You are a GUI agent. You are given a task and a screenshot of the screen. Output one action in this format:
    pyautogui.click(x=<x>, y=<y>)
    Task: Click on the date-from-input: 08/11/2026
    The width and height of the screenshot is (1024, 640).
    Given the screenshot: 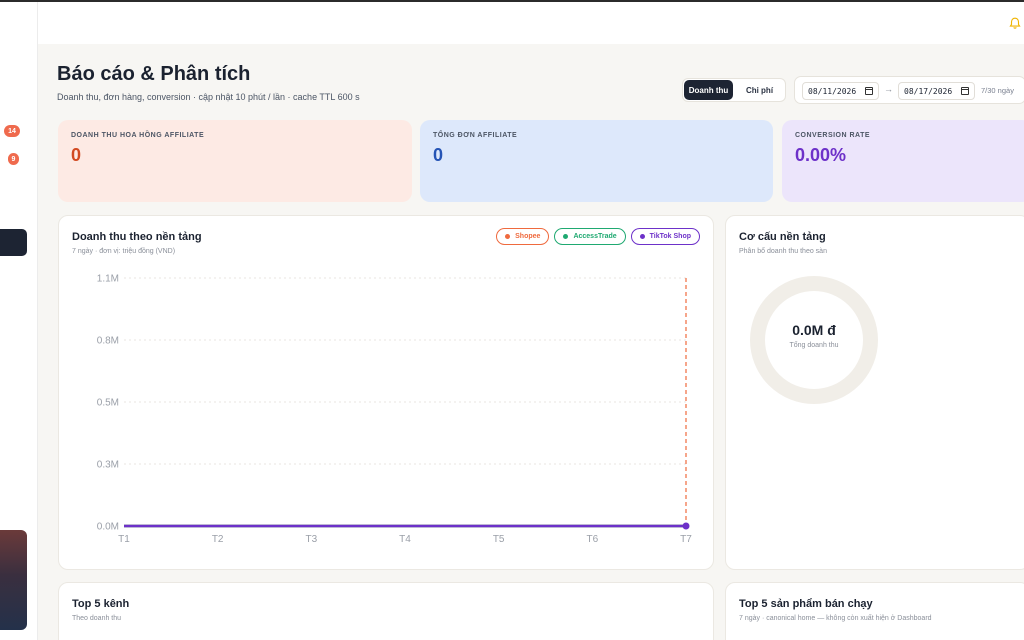 What is the action you would take?
    pyautogui.click(x=840, y=91)
    